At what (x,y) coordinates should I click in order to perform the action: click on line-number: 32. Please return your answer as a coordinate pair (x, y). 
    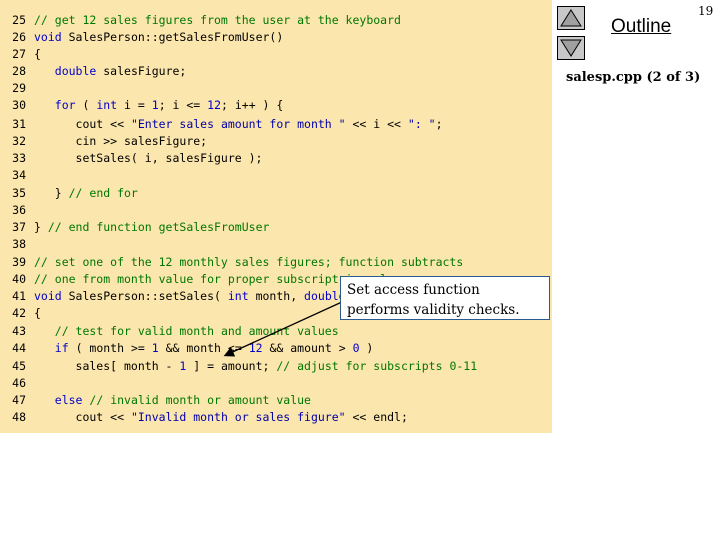
    Looking at the image, I should click on (19, 141).